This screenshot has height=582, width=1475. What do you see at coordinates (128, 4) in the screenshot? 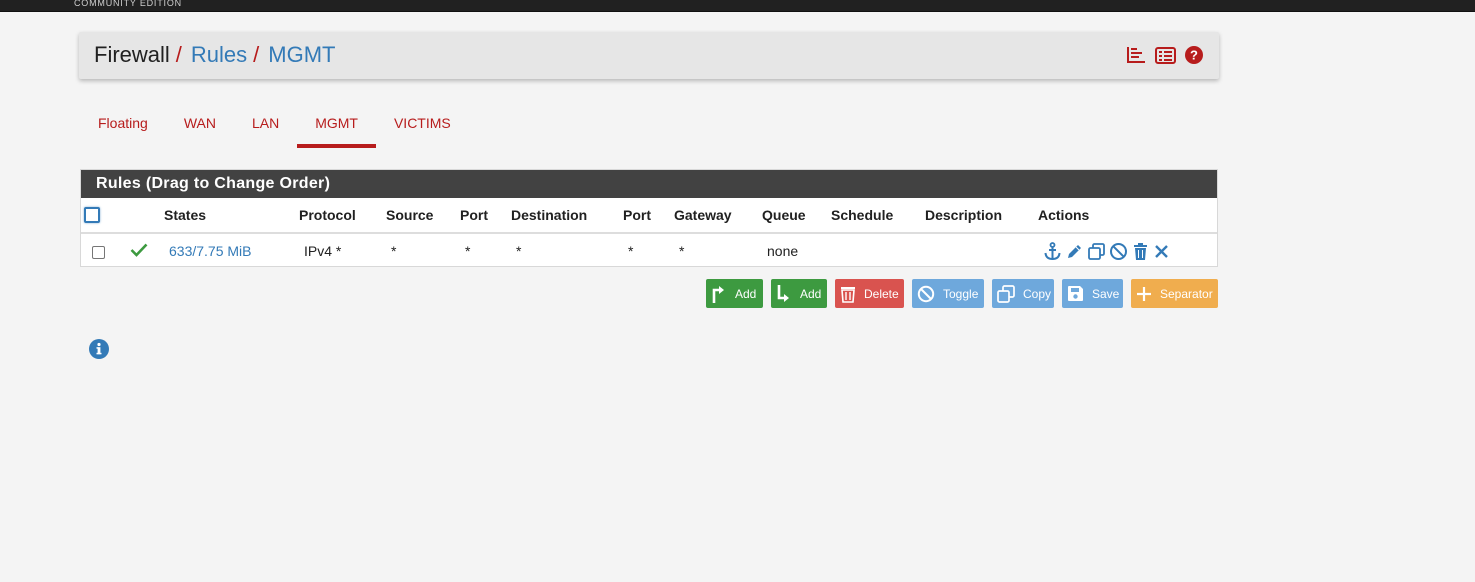
I see `edition-label: COMMUNITY EDITION` at bounding box center [128, 4].